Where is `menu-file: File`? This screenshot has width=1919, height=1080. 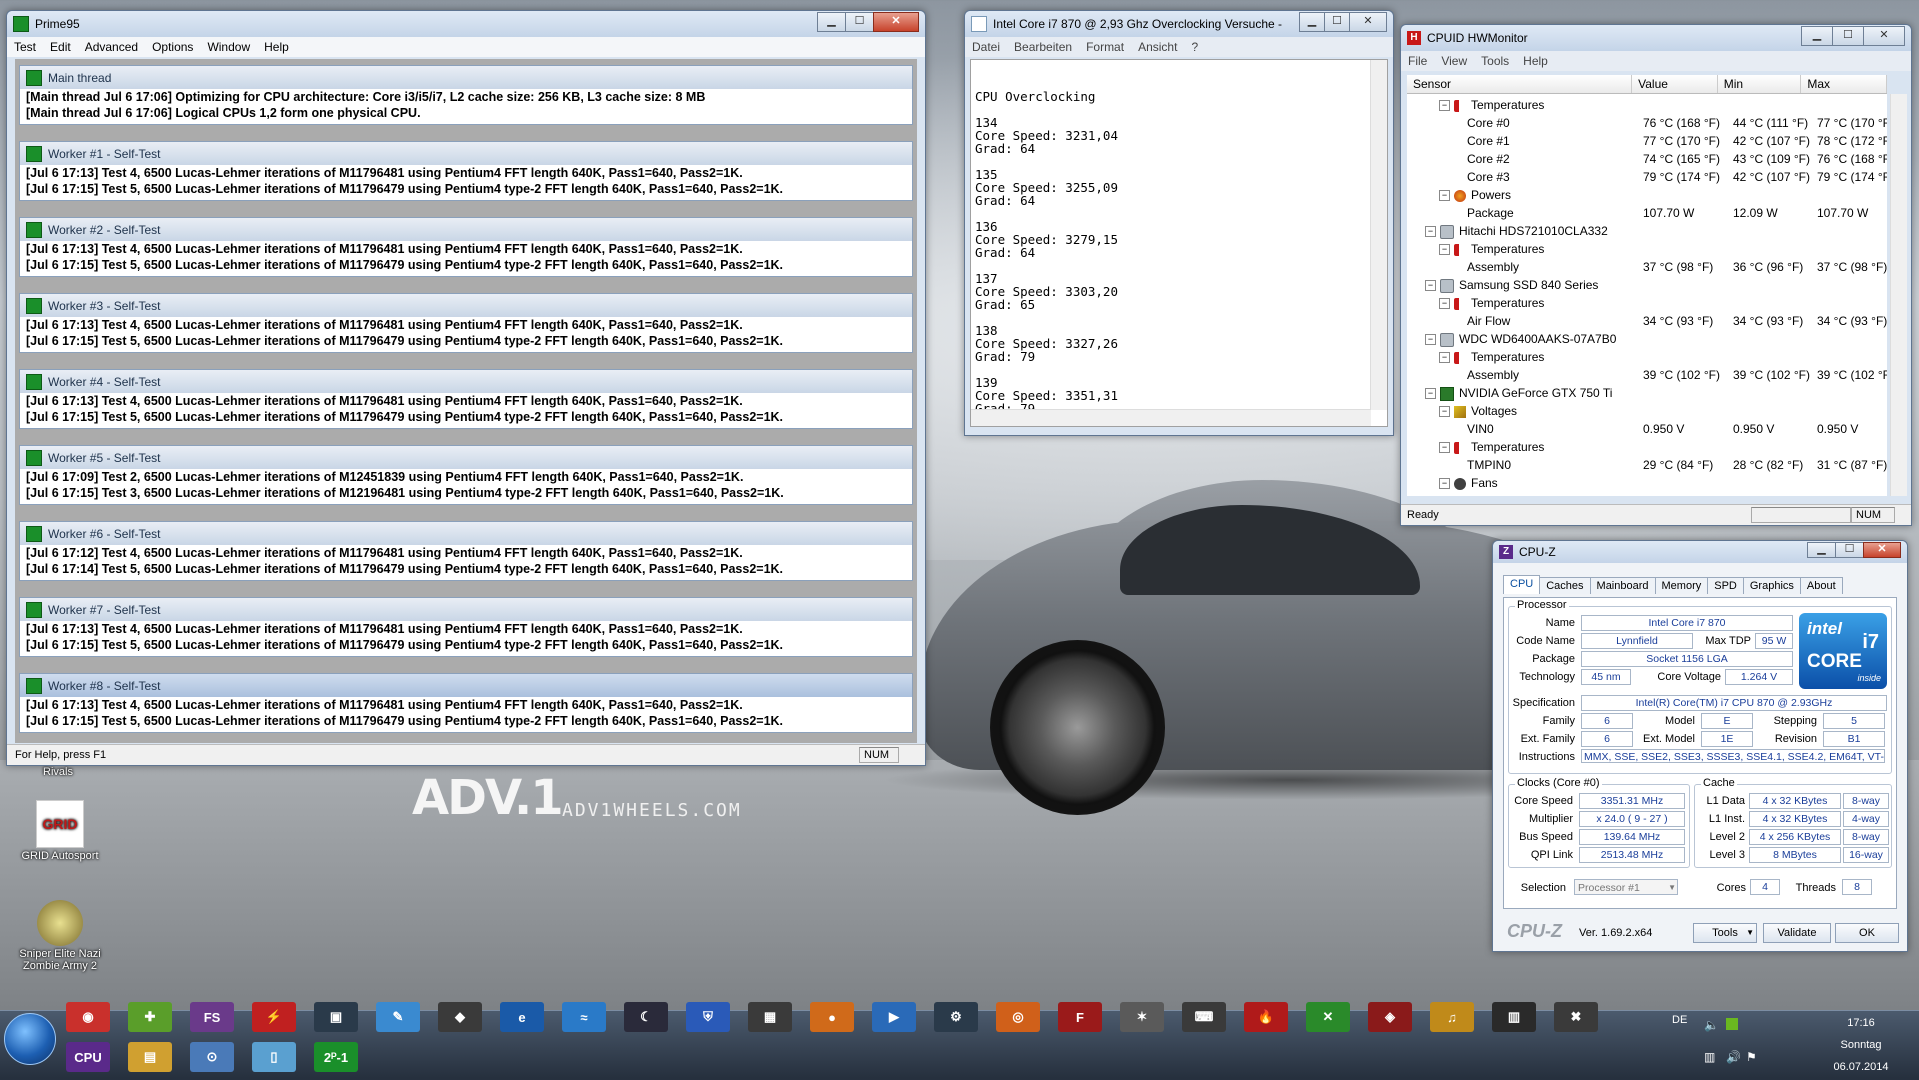
menu-file: File is located at coordinates (1417, 61).